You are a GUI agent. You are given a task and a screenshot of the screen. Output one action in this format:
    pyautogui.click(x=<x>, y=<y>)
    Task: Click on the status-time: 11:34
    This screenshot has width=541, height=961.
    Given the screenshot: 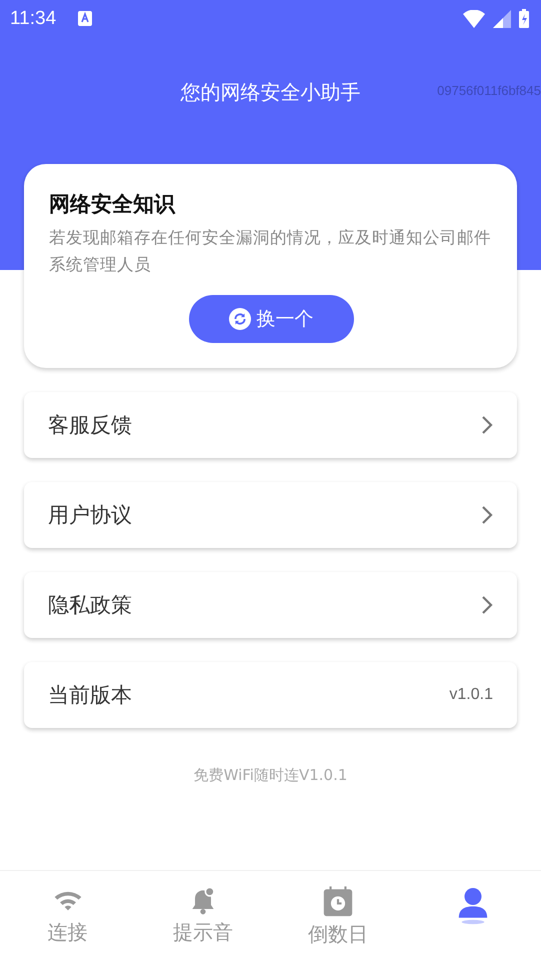 What is the action you would take?
    pyautogui.click(x=33, y=19)
    